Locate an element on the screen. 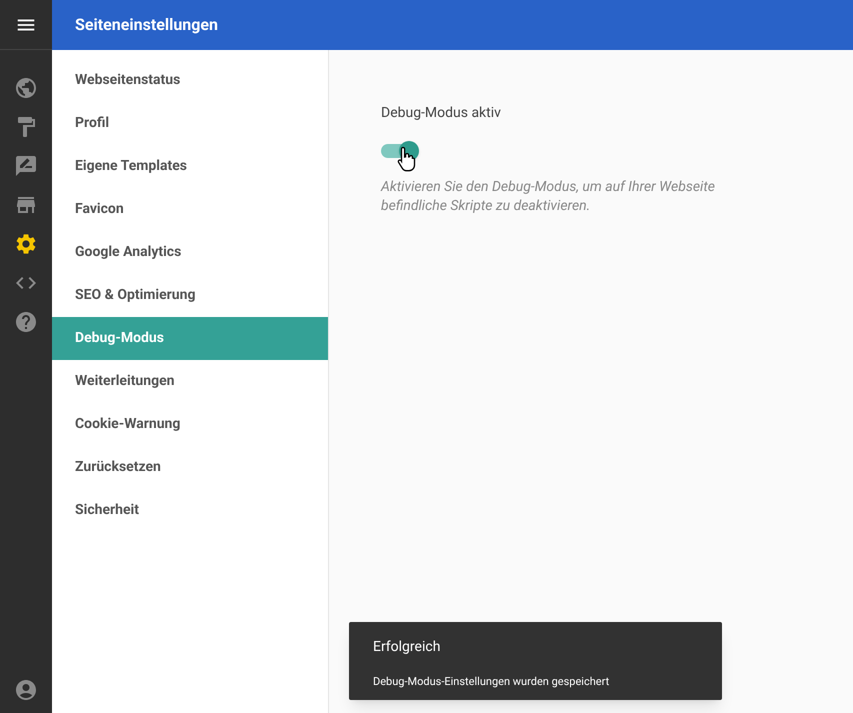 This screenshot has width=853, height=713. sidebar-item: Eigene Templates is located at coordinates (190, 166).